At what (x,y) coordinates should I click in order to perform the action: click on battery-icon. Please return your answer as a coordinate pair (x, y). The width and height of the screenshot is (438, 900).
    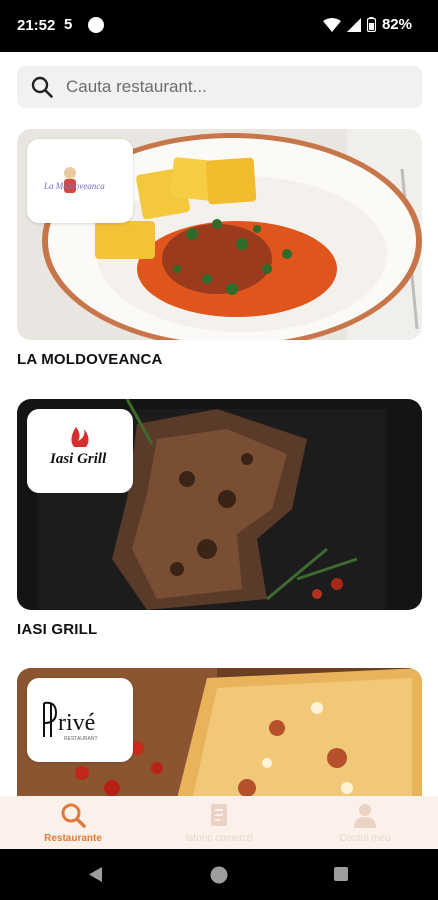
    Looking at the image, I should click on (371, 24).